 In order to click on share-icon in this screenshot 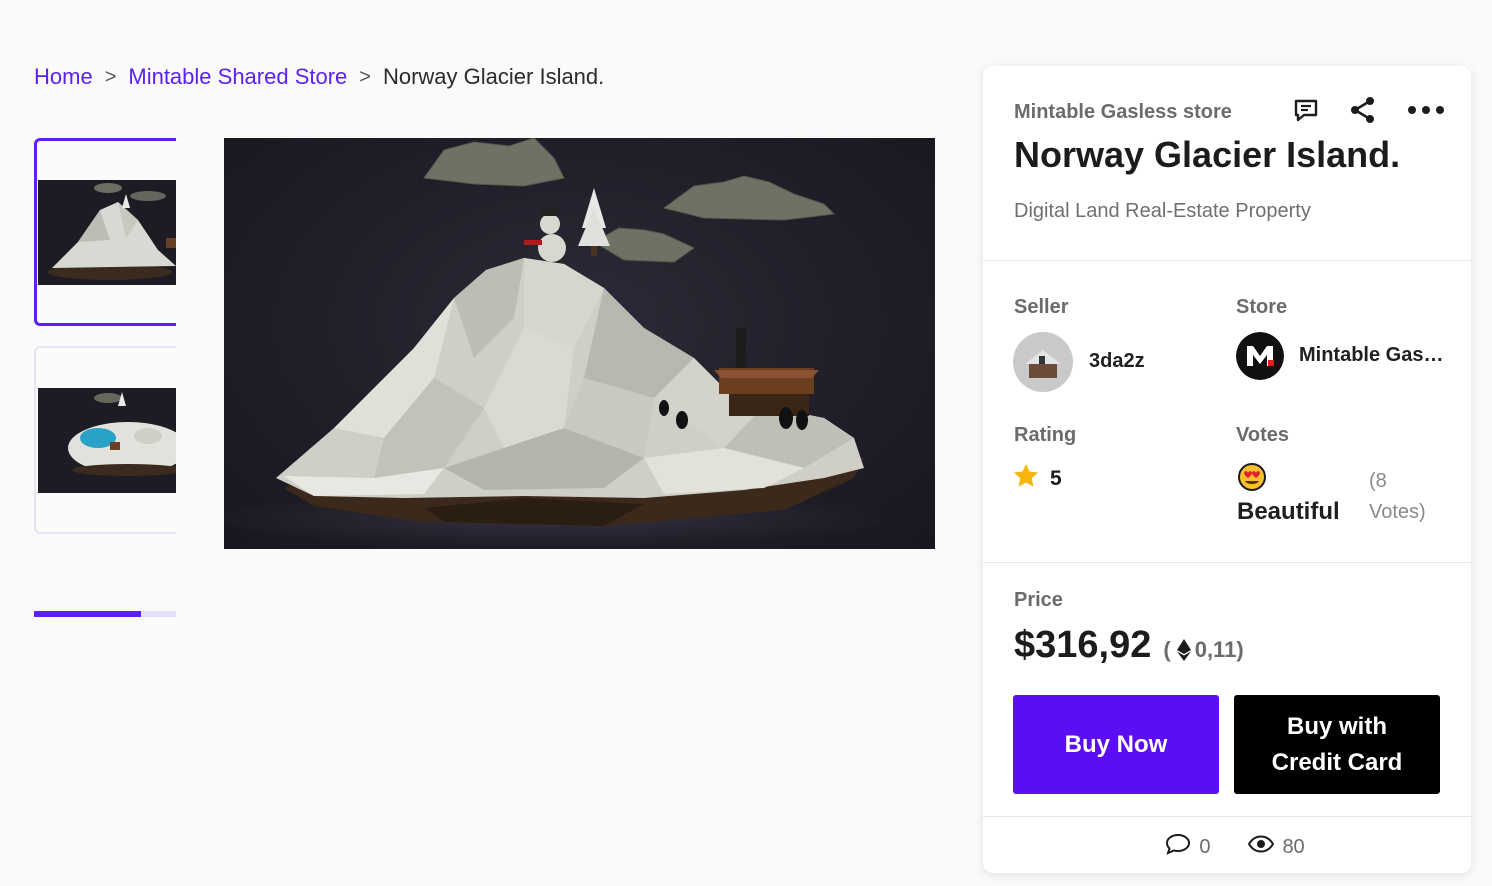, I will do `click(1363, 110)`.